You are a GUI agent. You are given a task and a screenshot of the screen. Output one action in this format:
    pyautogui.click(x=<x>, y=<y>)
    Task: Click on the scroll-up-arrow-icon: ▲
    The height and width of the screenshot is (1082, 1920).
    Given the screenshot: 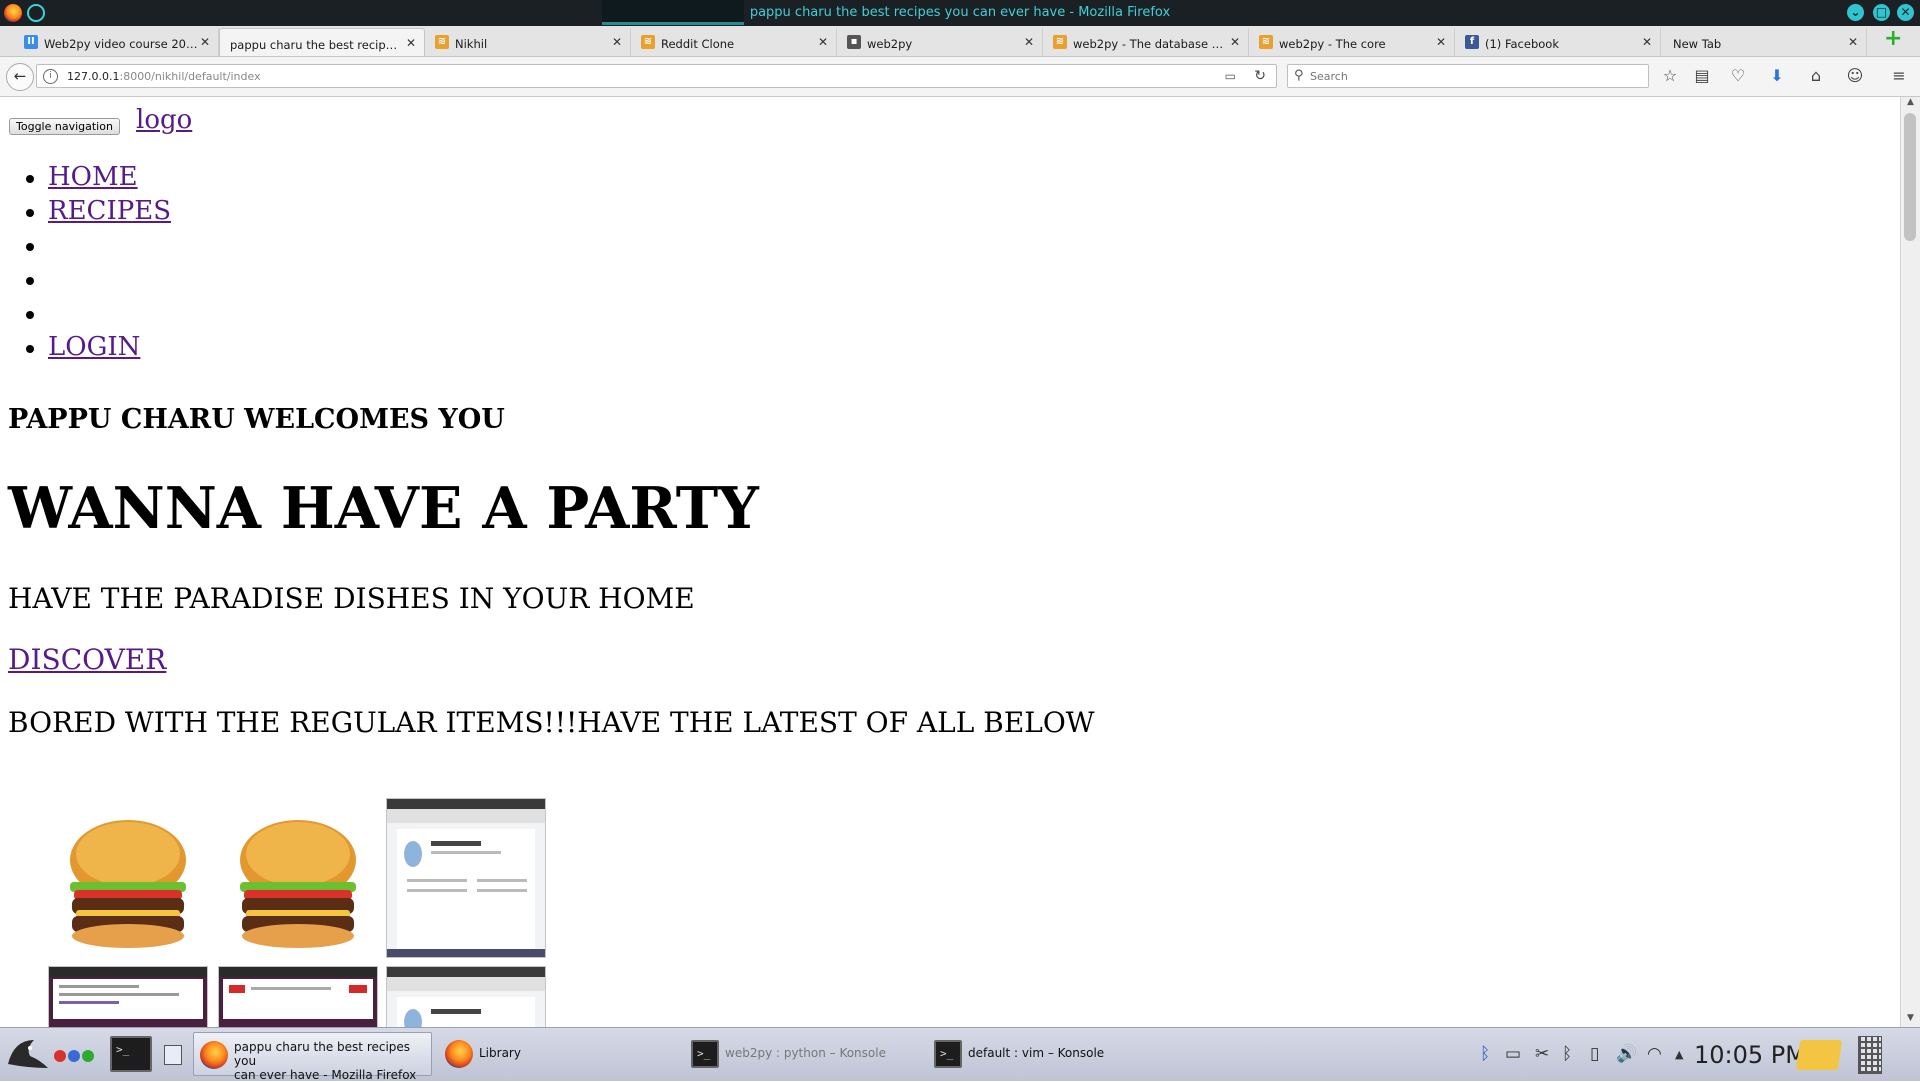 What is the action you would take?
    pyautogui.click(x=1910, y=104)
    